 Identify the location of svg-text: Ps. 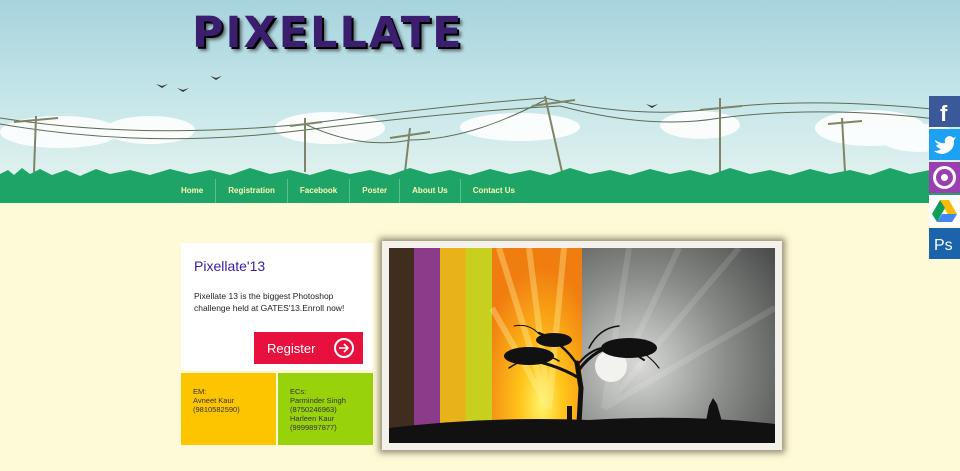
(943, 245).